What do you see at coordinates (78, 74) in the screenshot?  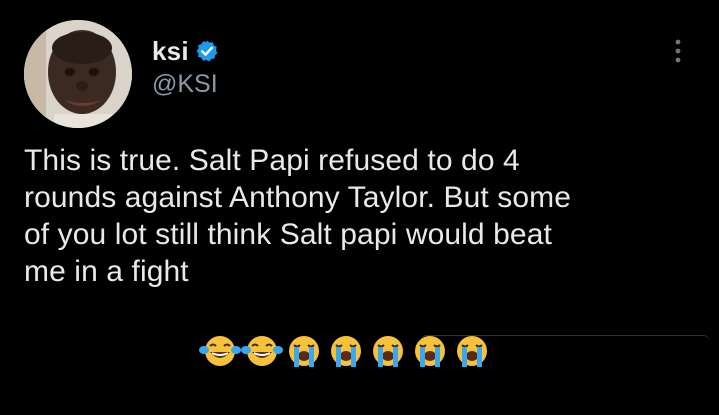 I see `avatar` at bounding box center [78, 74].